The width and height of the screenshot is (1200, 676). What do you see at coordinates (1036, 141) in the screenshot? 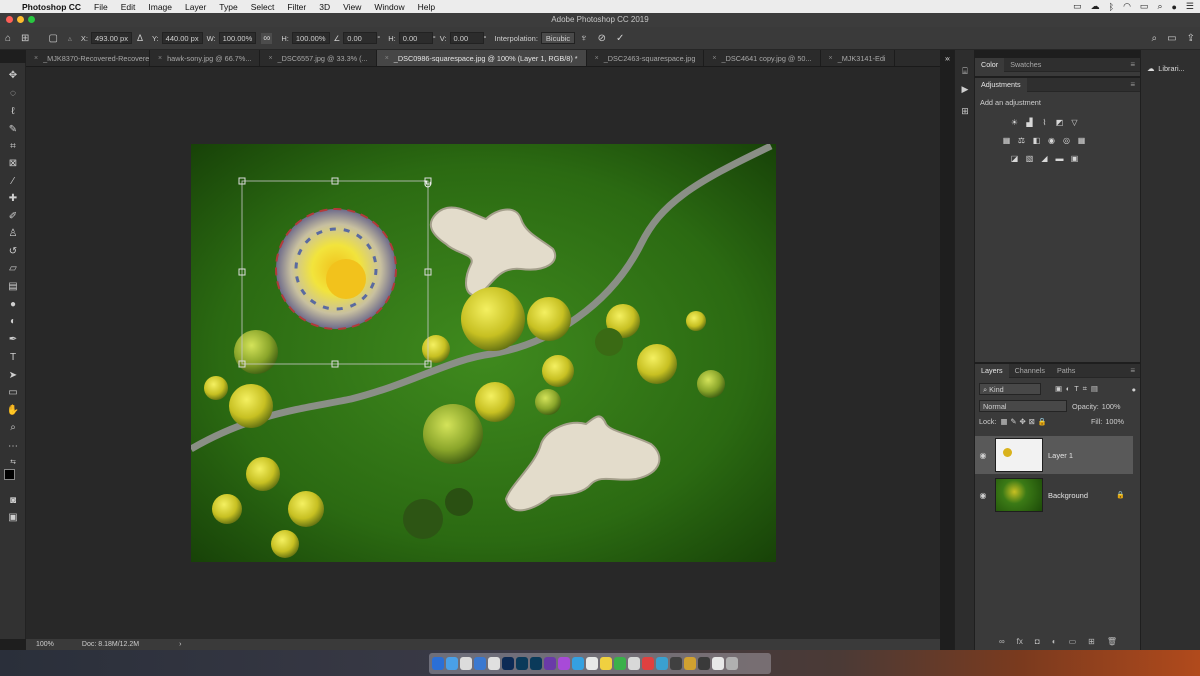
I see `black-white-icon: ◧` at bounding box center [1036, 141].